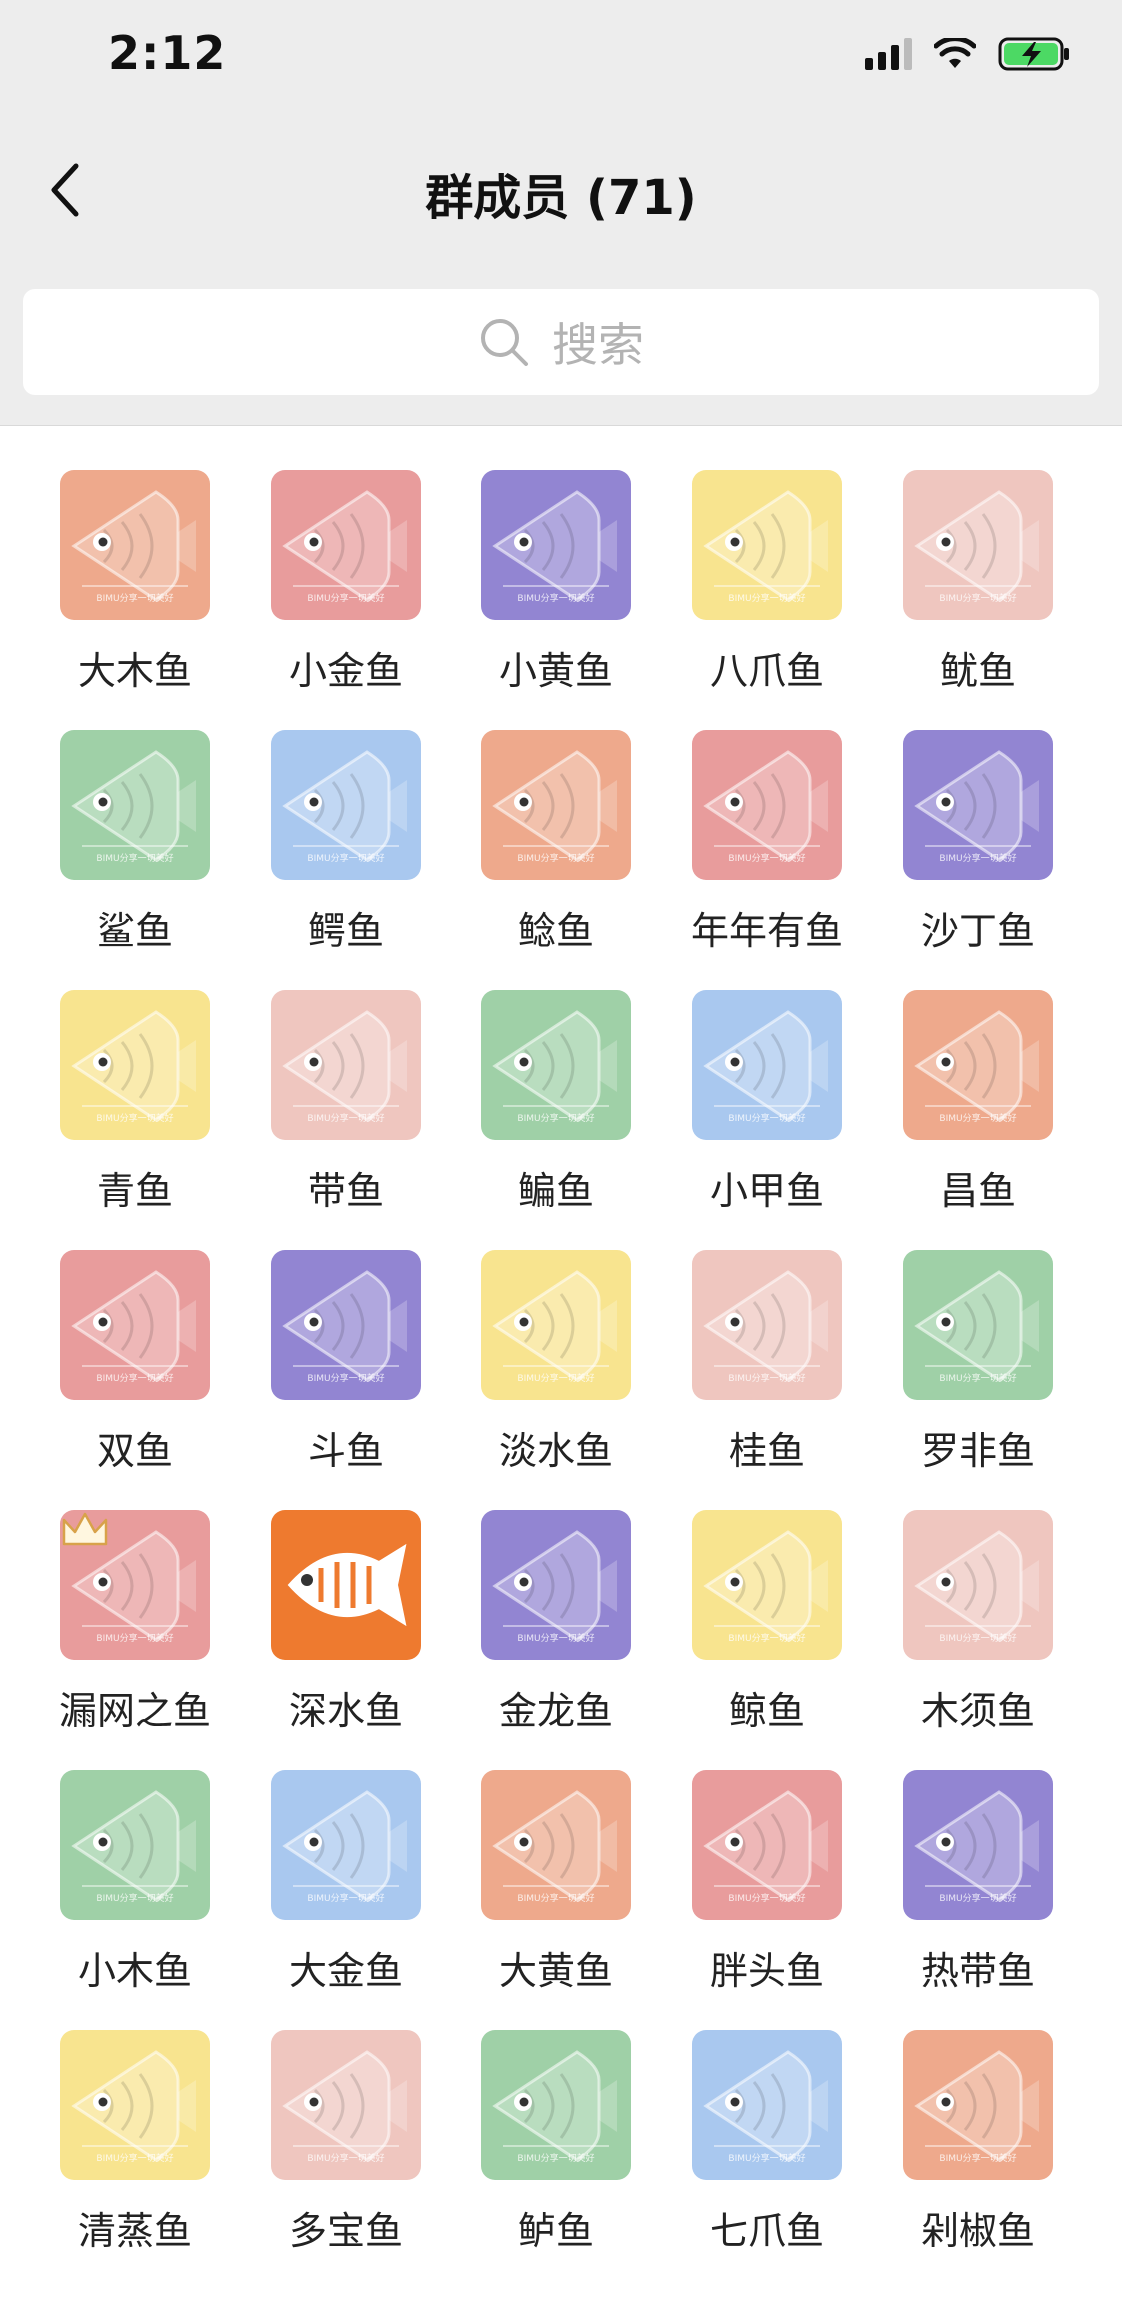 The image size is (1122, 2300). I want to click on search-input: 搜索, so click(561, 342).